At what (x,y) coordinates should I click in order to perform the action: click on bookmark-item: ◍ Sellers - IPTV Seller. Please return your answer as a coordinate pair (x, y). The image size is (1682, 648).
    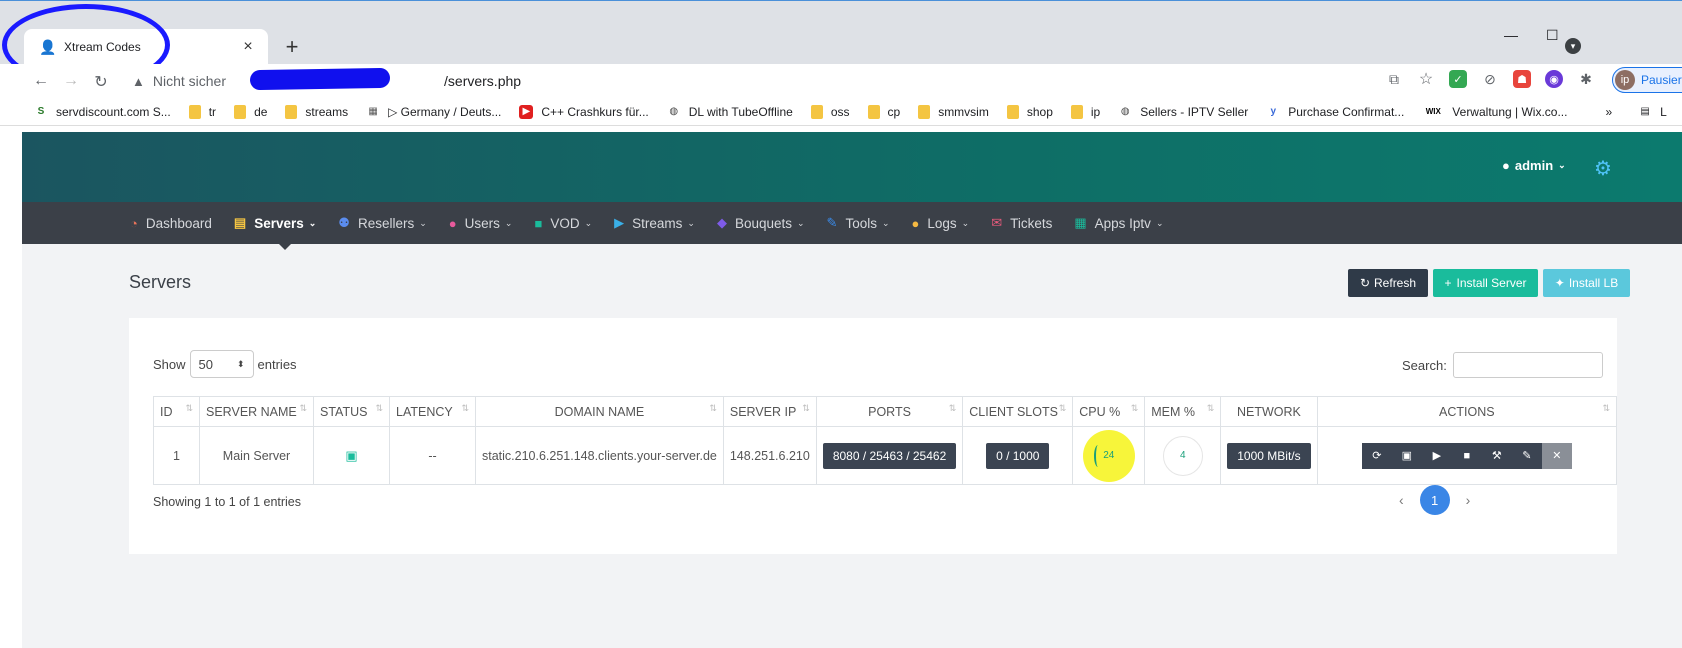
    Looking at the image, I should click on (1183, 112).